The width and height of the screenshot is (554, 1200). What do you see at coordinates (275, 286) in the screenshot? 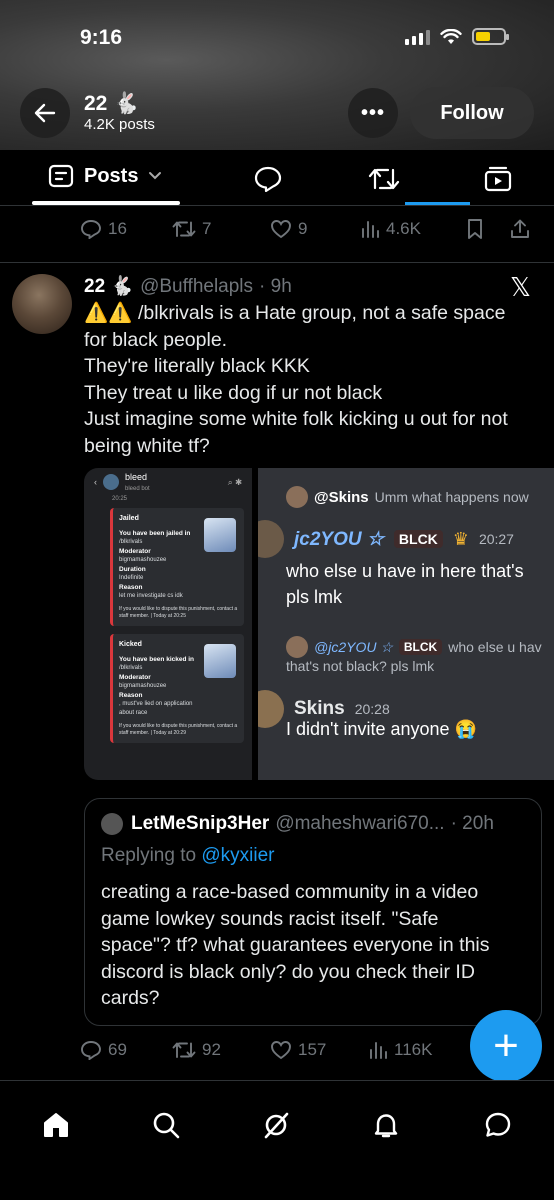
I see `tweet-time: · 9h` at bounding box center [275, 286].